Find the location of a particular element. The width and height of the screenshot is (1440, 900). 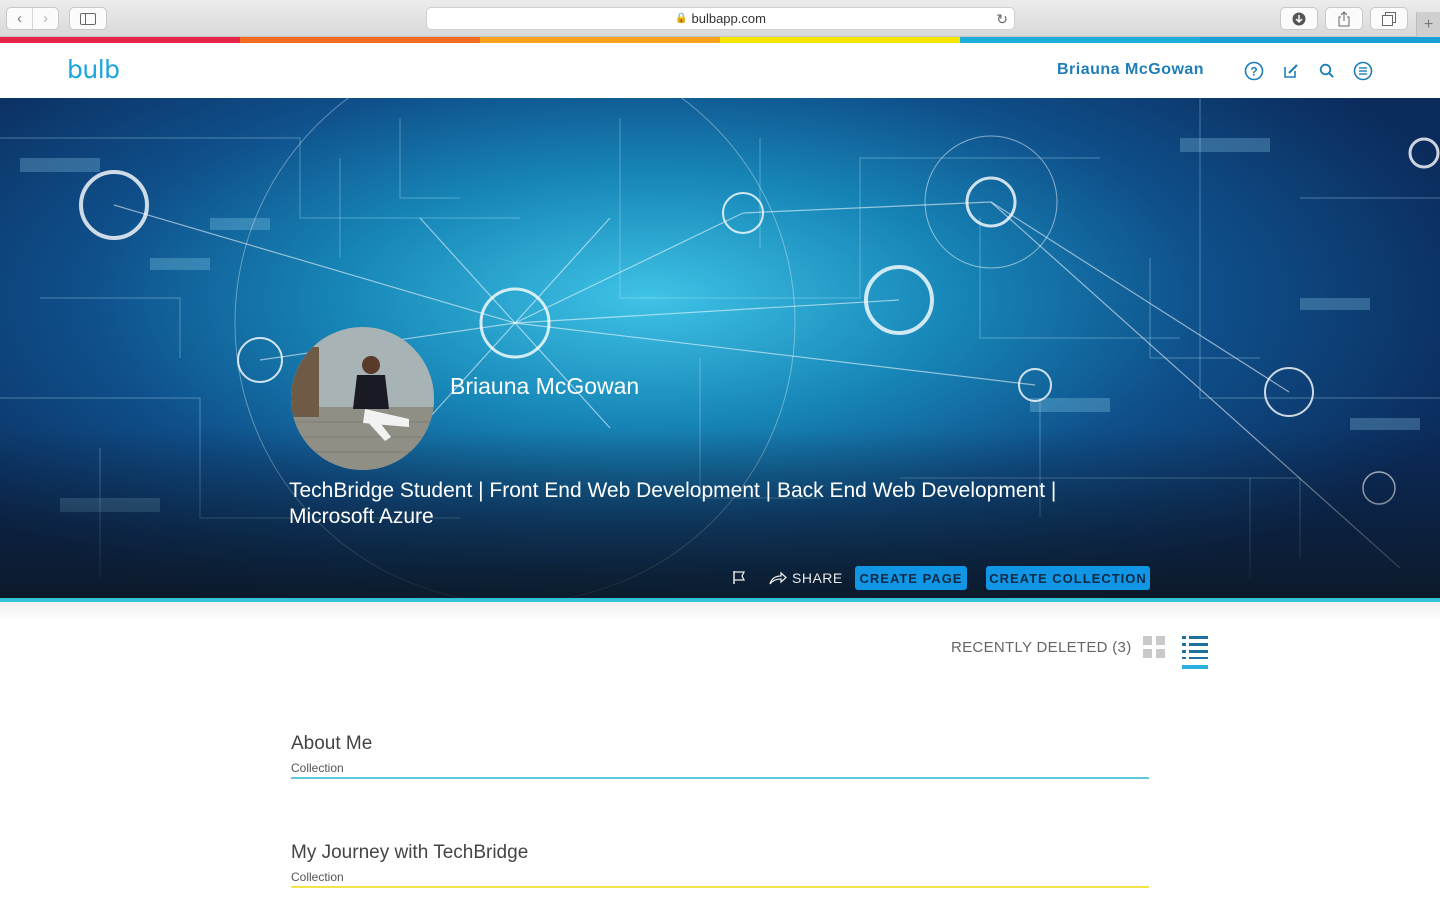

collection-title: About Me is located at coordinates (720, 744).